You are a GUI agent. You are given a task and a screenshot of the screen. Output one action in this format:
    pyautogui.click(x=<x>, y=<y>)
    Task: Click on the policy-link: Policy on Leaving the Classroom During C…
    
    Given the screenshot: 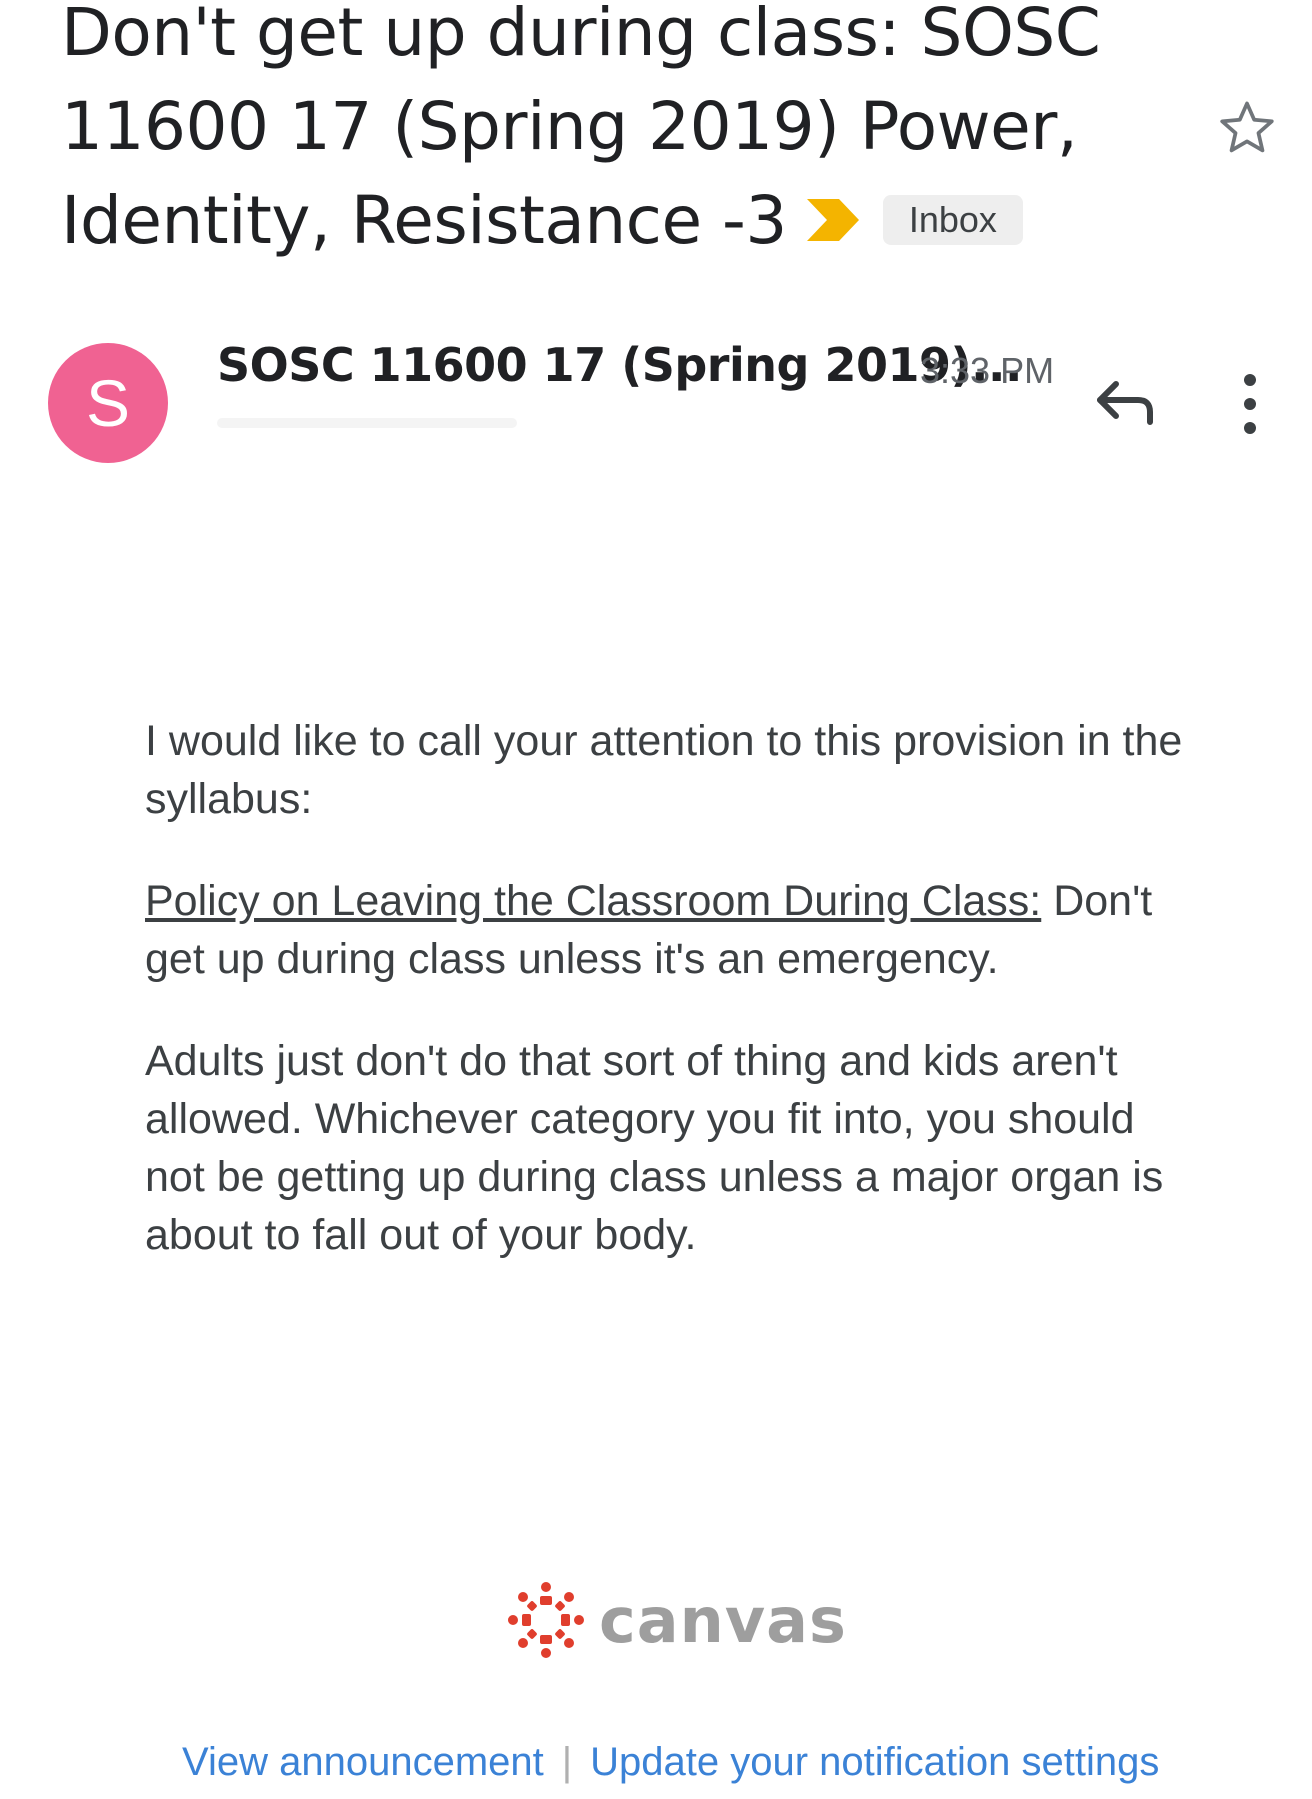 What is the action you would take?
    pyautogui.click(x=593, y=901)
    